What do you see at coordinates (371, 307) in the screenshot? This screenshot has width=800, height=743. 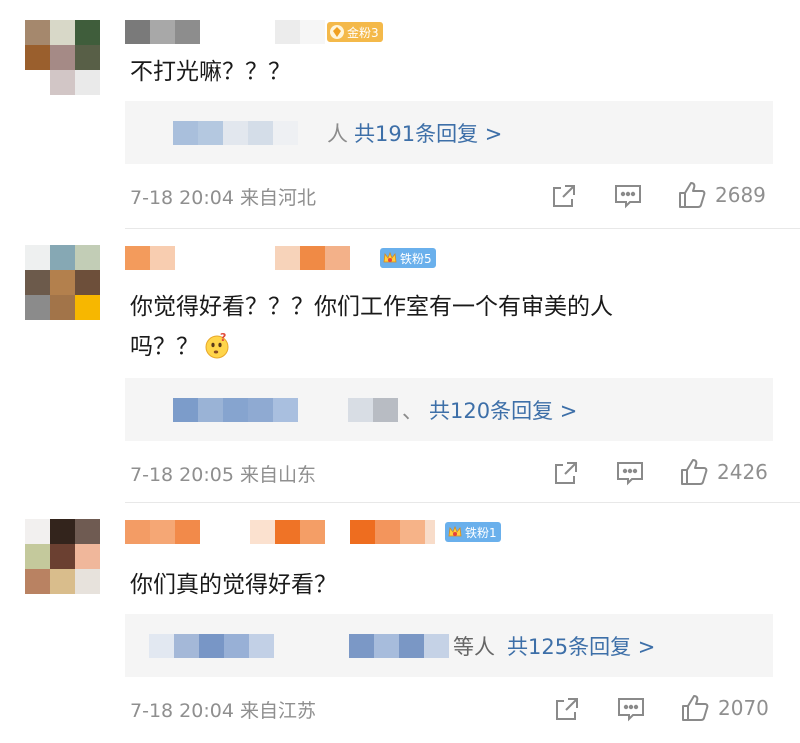 I see `comment-text-line: 你觉得好看？？？你们工作室有一个有审美的人` at bounding box center [371, 307].